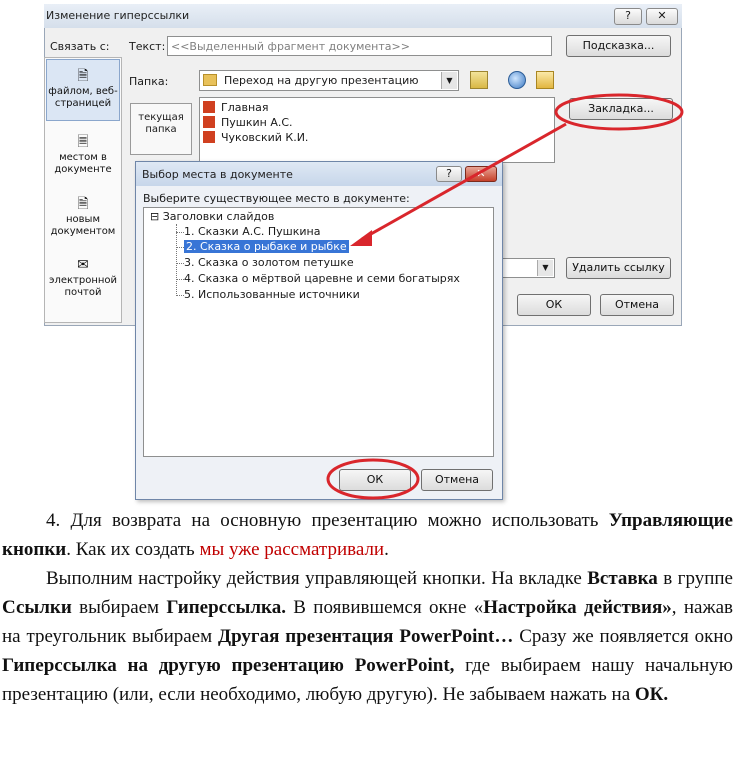  What do you see at coordinates (349, 665) in the screenshot?
I see `p2-t7` at bounding box center [349, 665].